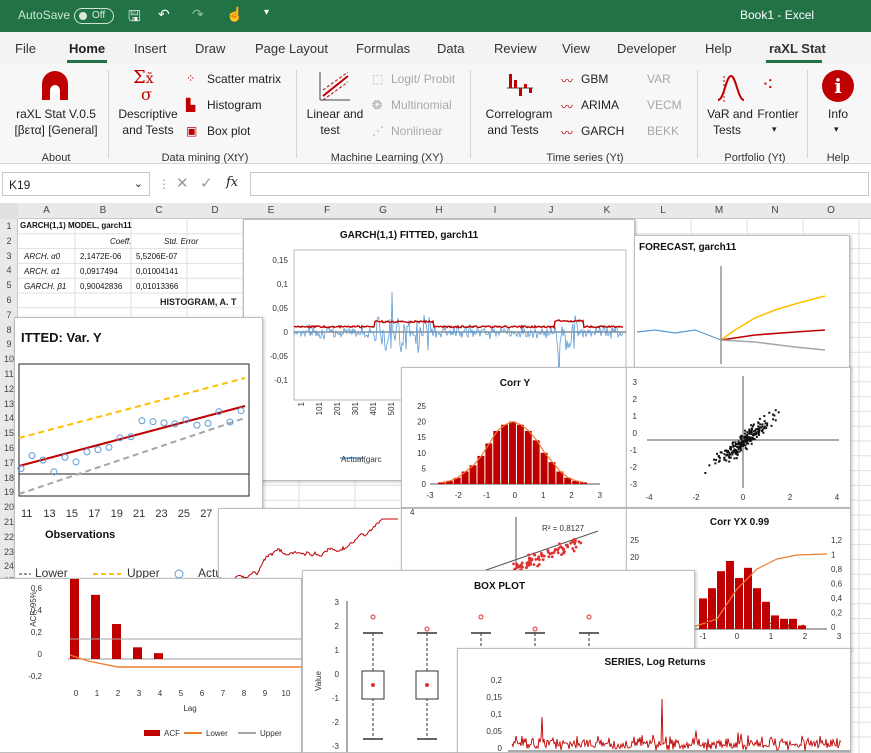 This screenshot has height=753, width=871. What do you see at coordinates (416, 131) in the screenshot?
I see `nonlinear-button: Nonlinear` at bounding box center [416, 131].